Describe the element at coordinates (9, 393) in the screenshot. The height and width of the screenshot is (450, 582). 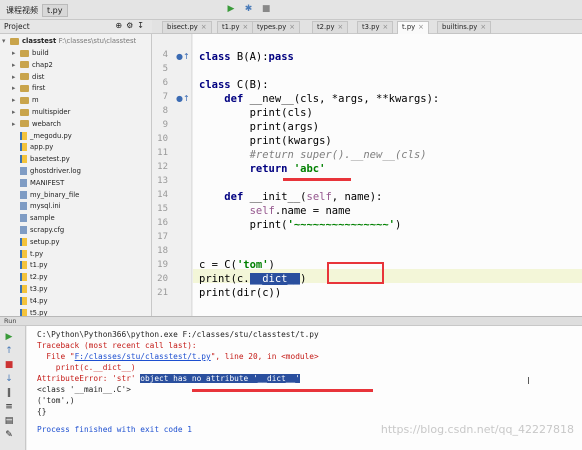
I see `pause-icon: ‖` at that location.